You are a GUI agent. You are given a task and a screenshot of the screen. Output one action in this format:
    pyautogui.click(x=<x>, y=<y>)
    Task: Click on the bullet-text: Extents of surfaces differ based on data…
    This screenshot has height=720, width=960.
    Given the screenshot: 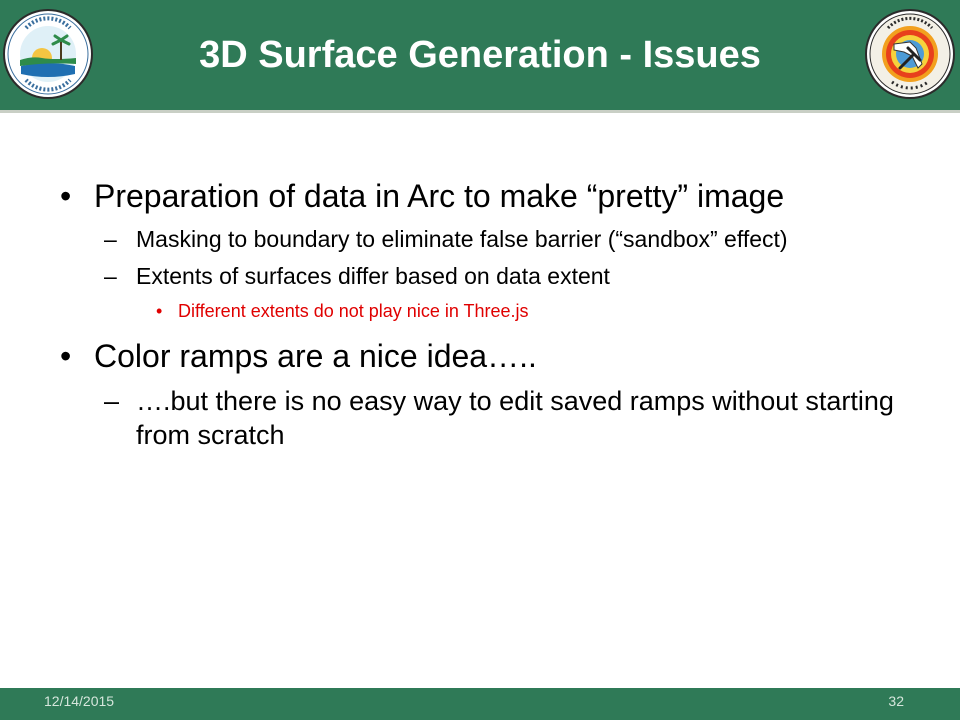 What is the action you would take?
    pyautogui.click(x=373, y=276)
    